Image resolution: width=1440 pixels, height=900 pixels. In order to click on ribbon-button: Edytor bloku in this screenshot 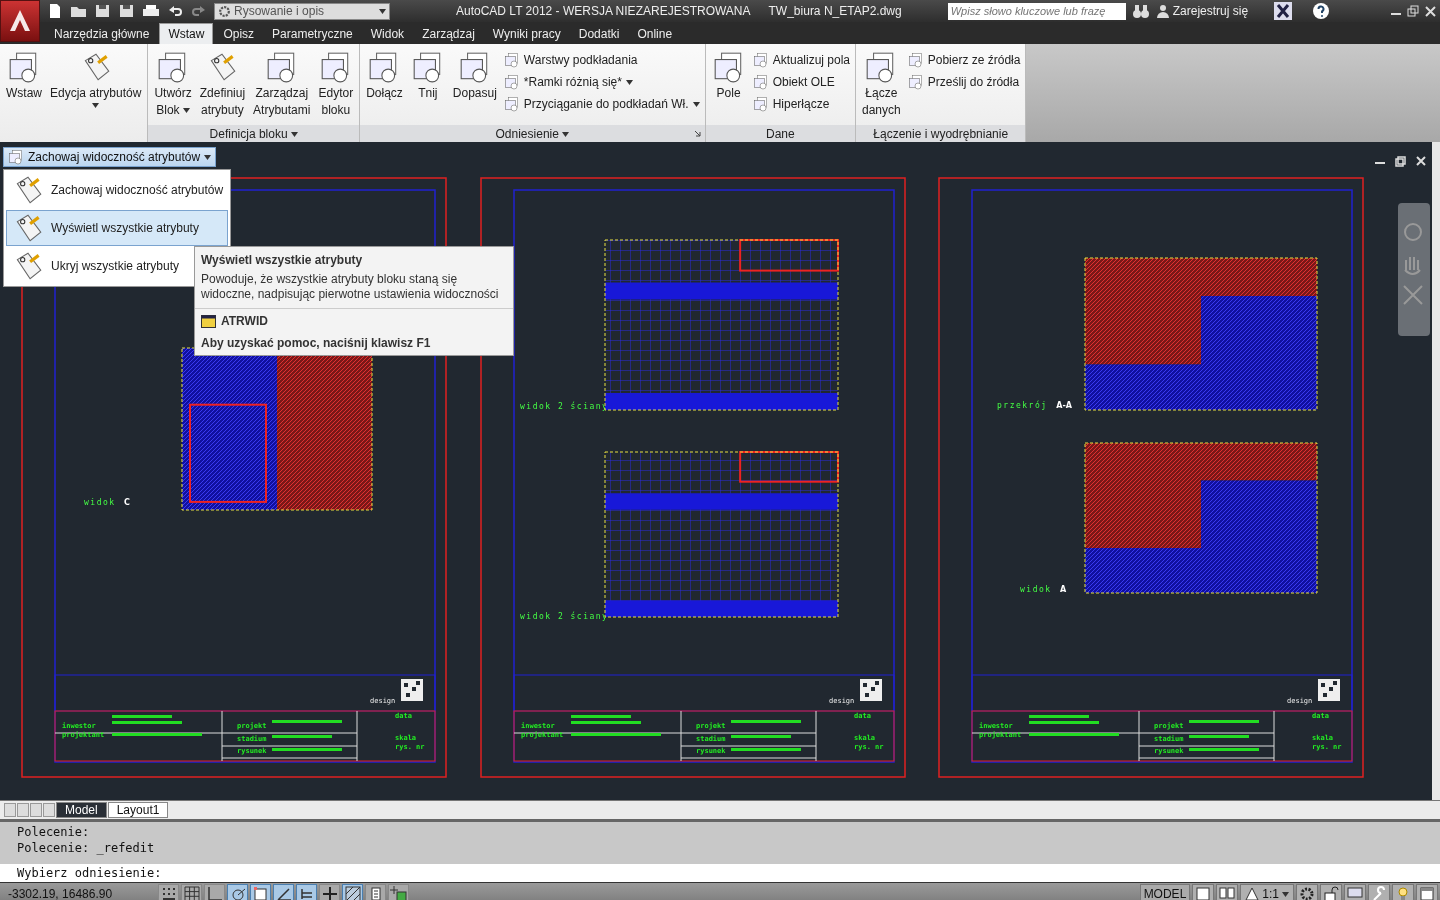, I will do `click(336, 86)`.